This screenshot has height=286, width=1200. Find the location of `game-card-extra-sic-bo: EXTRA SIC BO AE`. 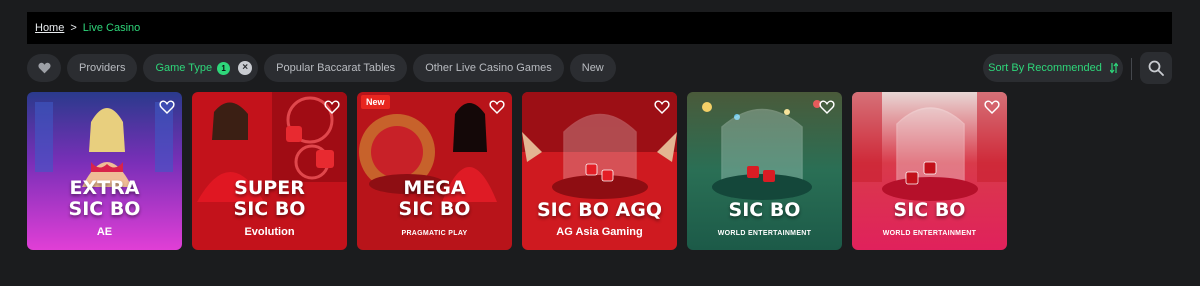

game-card-extra-sic-bo: EXTRA SIC BO AE is located at coordinates (104, 171).